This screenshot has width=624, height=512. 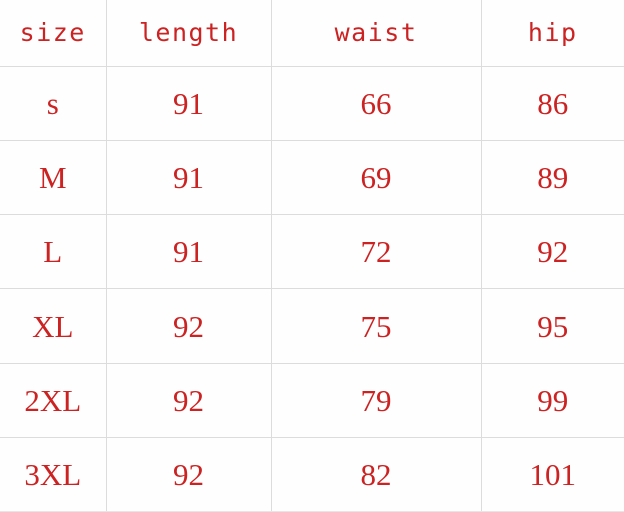 What do you see at coordinates (376, 33) in the screenshot?
I see `column-header-waist: waist` at bounding box center [376, 33].